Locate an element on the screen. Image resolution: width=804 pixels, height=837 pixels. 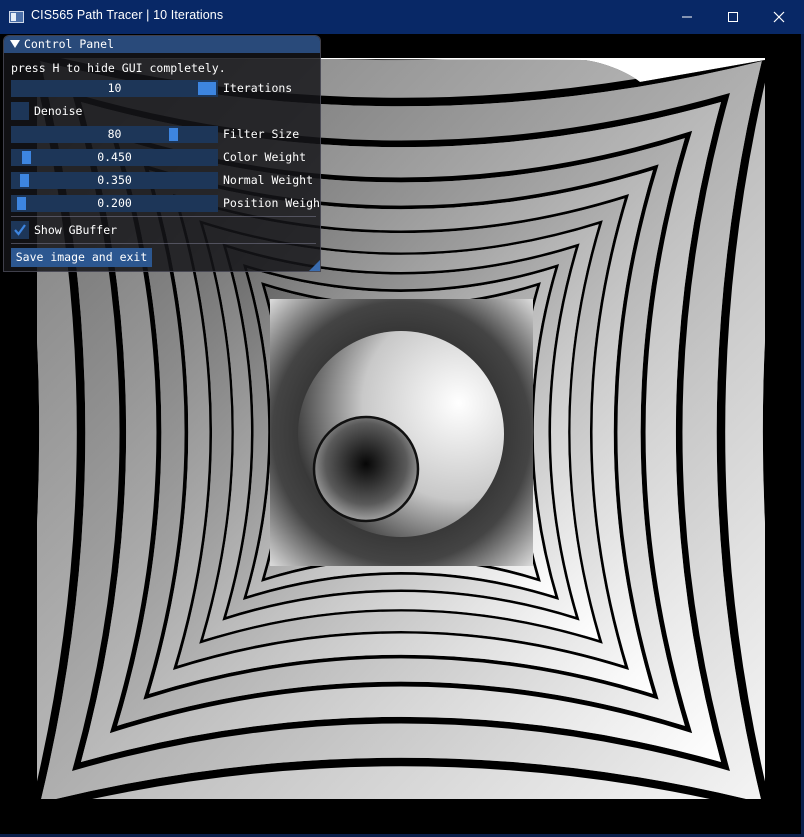
normal-weight-value: 0.350 is located at coordinates (114, 180).